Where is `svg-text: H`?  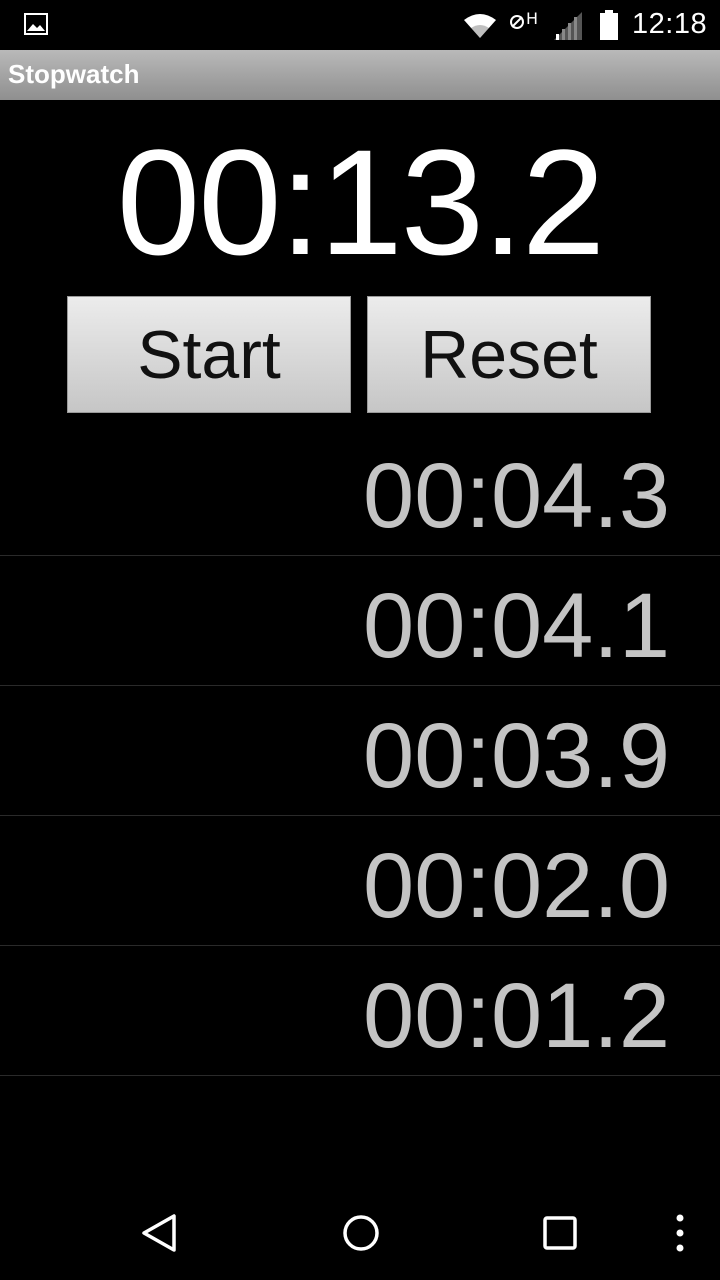
svg-text: H is located at coordinates (532, 18).